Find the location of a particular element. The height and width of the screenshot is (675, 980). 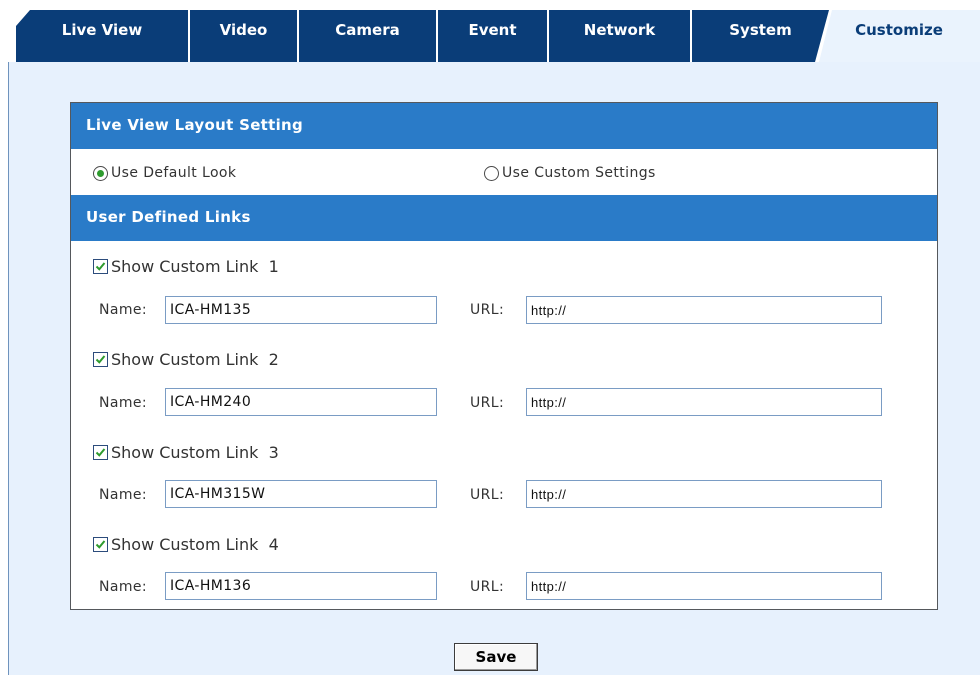

show-link-label: Show Custom Link 3 is located at coordinates (195, 452).